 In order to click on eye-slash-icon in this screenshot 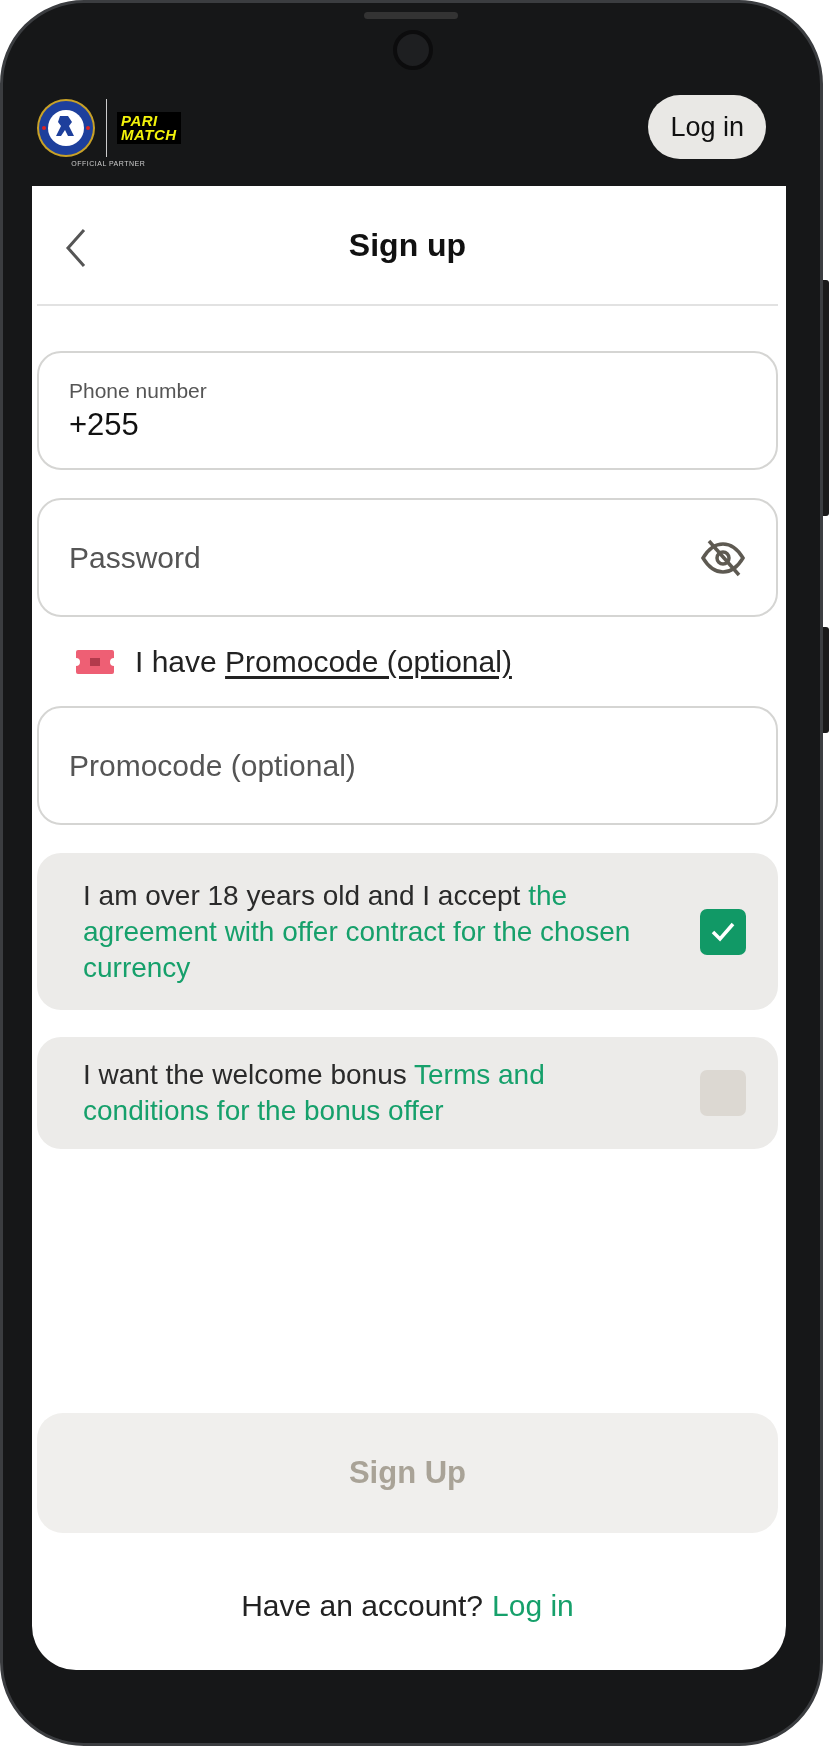, I will do `click(723, 557)`.